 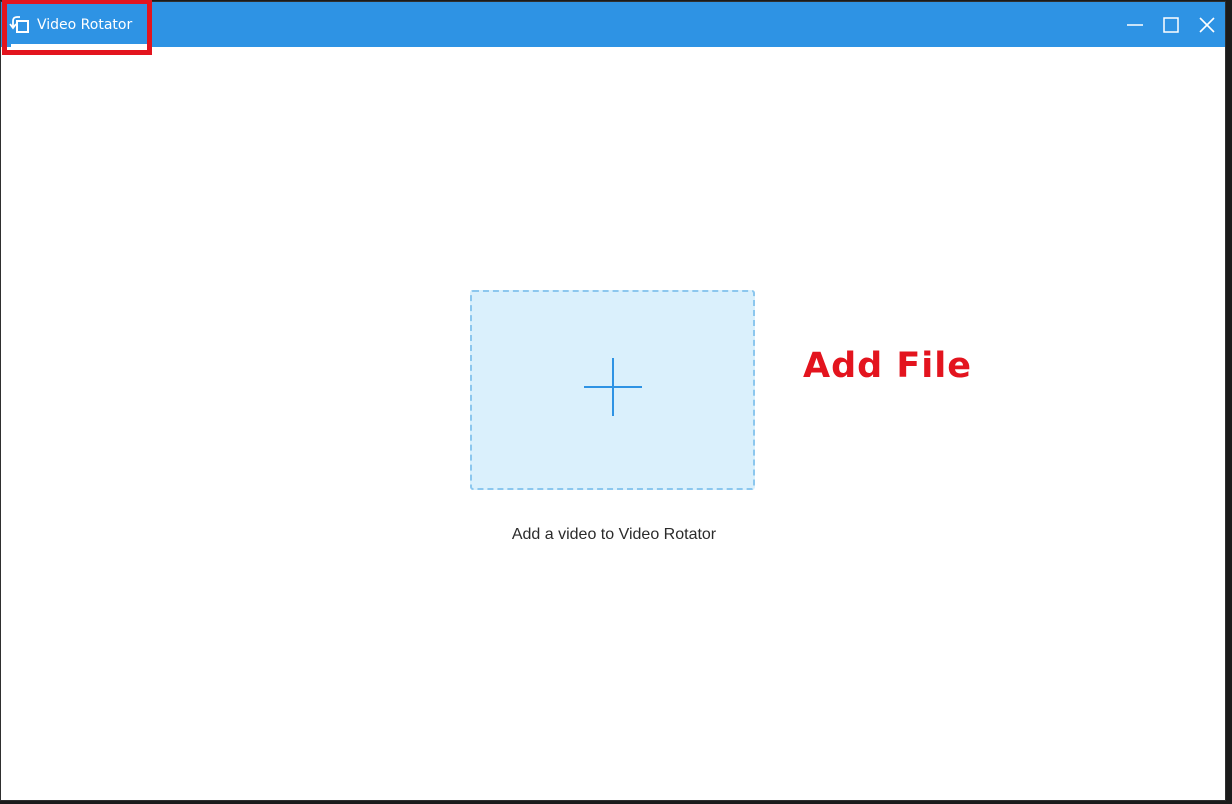 I want to click on minimize-icon, so click(x=1135, y=24).